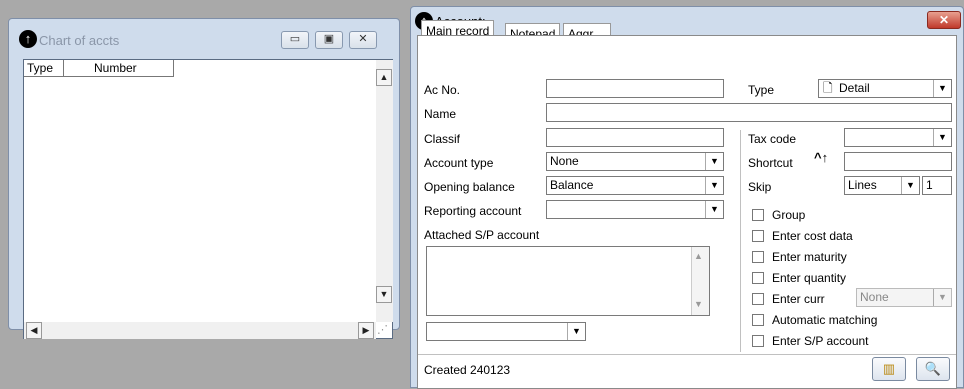 This screenshot has height=389, width=964. Describe the element at coordinates (635, 209) in the screenshot. I see `reporting-account-select: ▼` at that location.